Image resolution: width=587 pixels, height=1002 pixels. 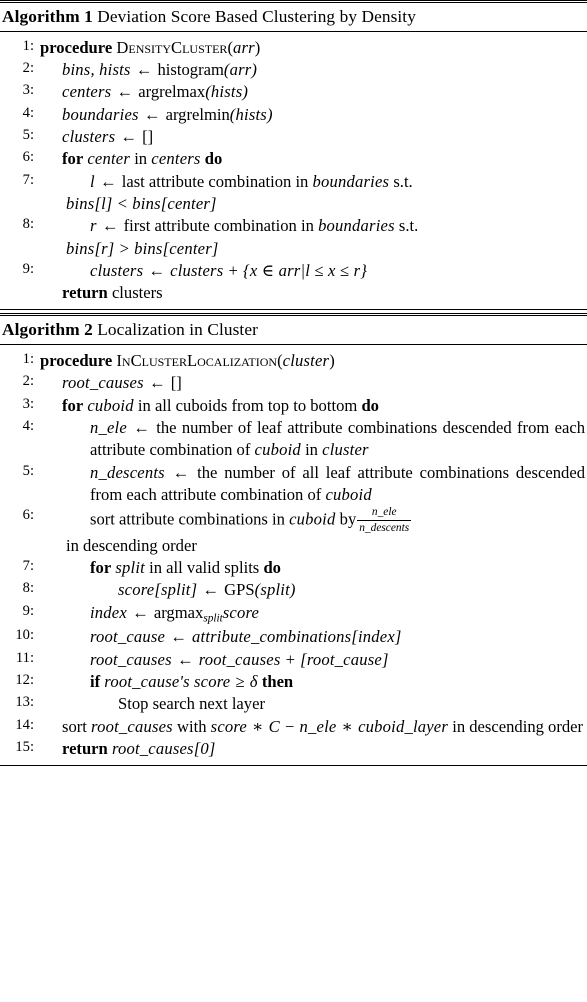 What do you see at coordinates (74, 726) in the screenshot?
I see `word-sort: sort` at bounding box center [74, 726].